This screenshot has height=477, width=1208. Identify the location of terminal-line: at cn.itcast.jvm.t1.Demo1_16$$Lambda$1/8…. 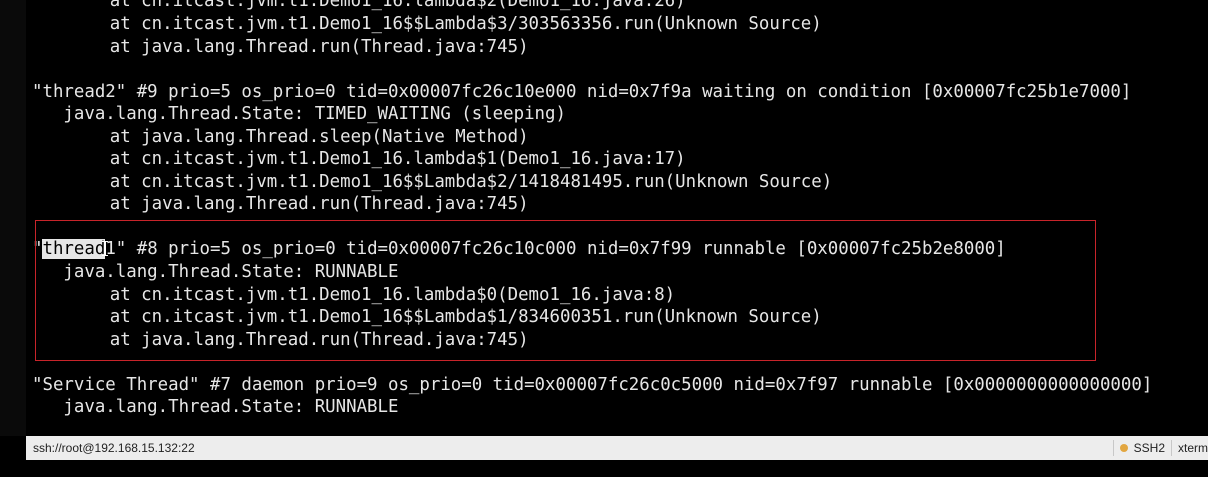
(424, 317).